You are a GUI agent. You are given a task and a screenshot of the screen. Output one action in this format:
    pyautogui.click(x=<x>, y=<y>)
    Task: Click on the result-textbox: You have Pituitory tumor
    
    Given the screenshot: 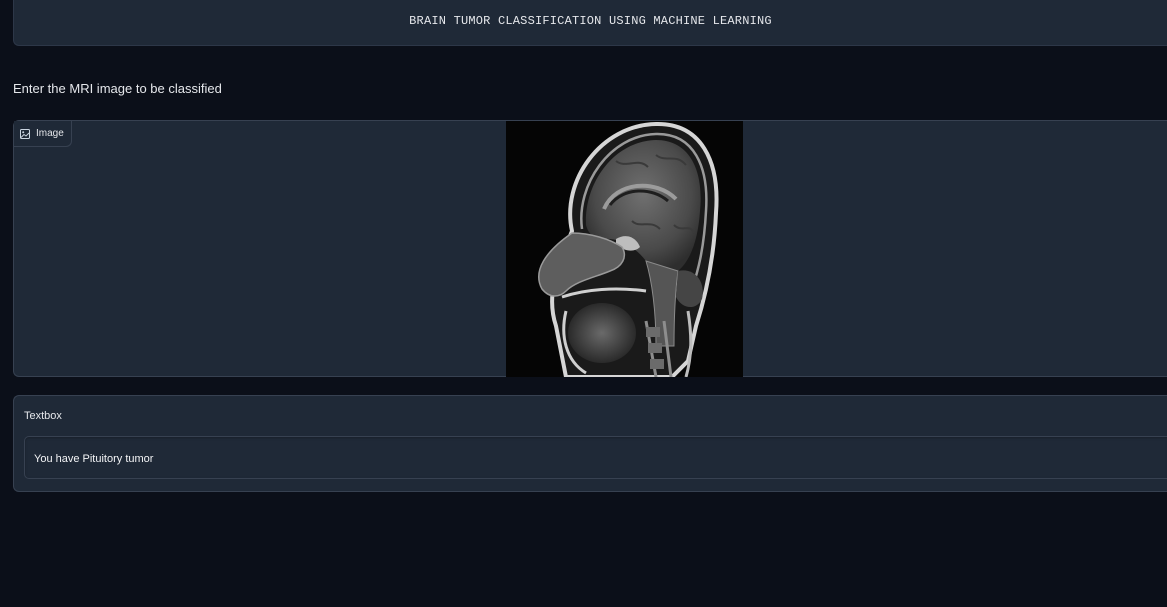 What is the action you would take?
    pyautogui.click(x=595, y=457)
    